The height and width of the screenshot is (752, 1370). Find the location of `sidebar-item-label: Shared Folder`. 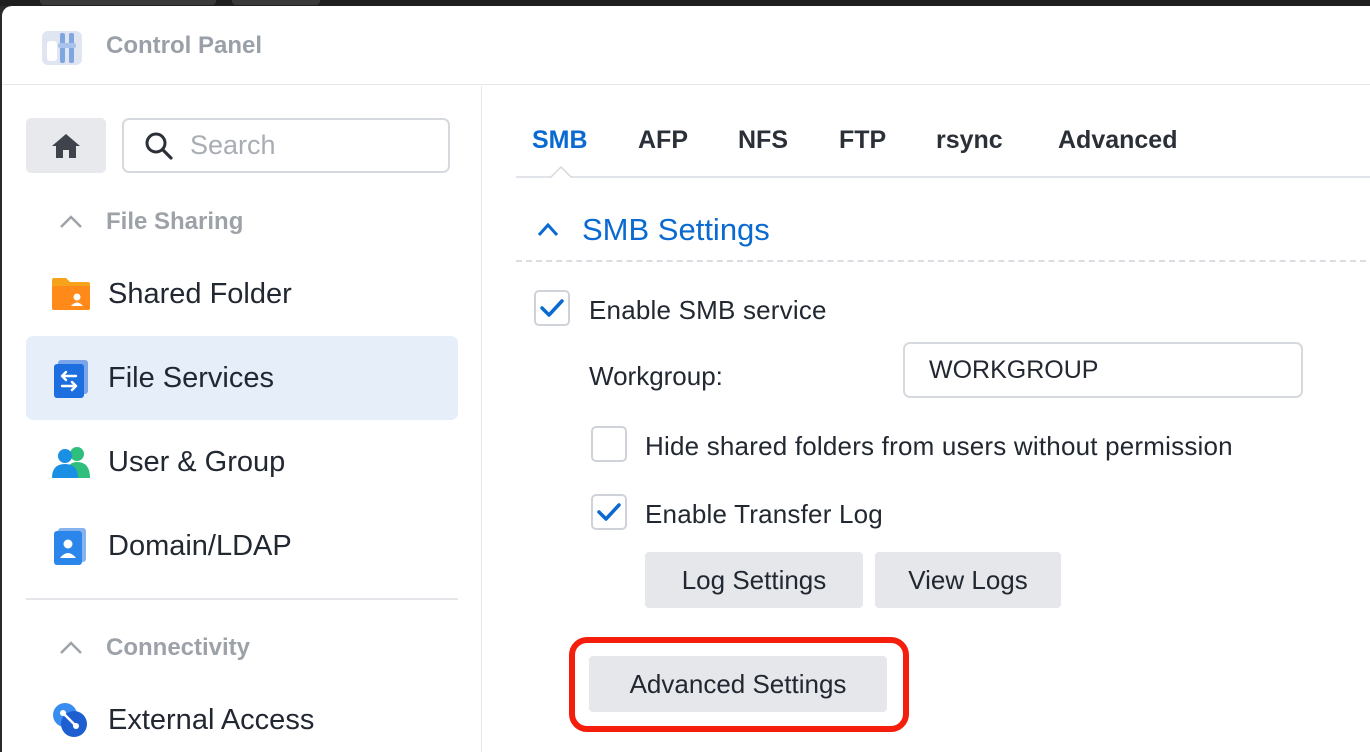

sidebar-item-label: Shared Folder is located at coordinates (200, 293).